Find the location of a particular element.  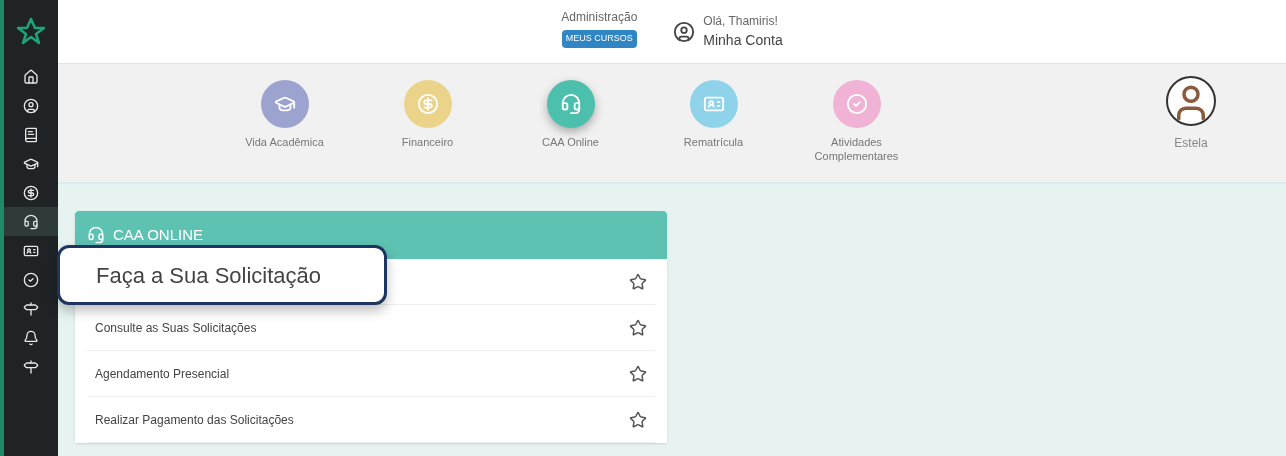

card-title: CAA ONLINE is located at coordinates (158, 234).